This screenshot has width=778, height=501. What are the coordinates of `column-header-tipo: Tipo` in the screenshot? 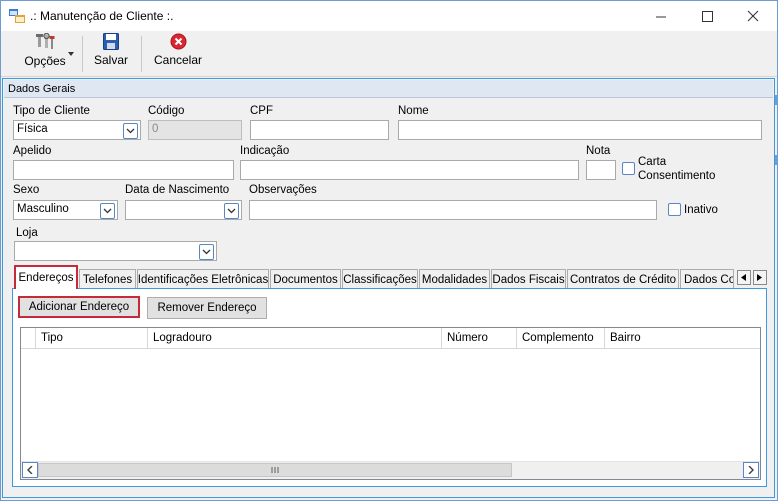 It's located at (92, 338).